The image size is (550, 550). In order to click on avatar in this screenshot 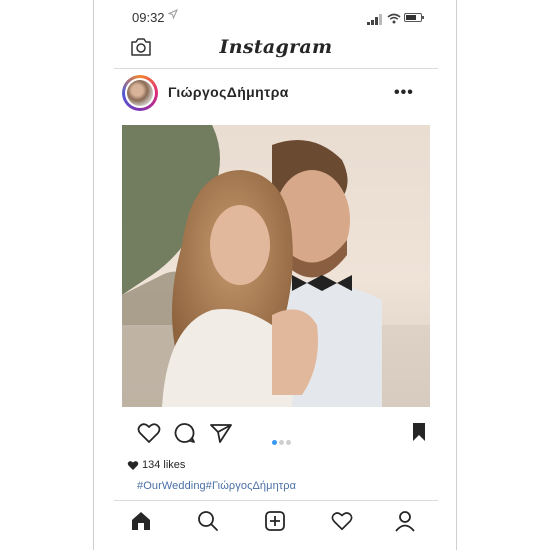, I will do `click(140, 93)`.